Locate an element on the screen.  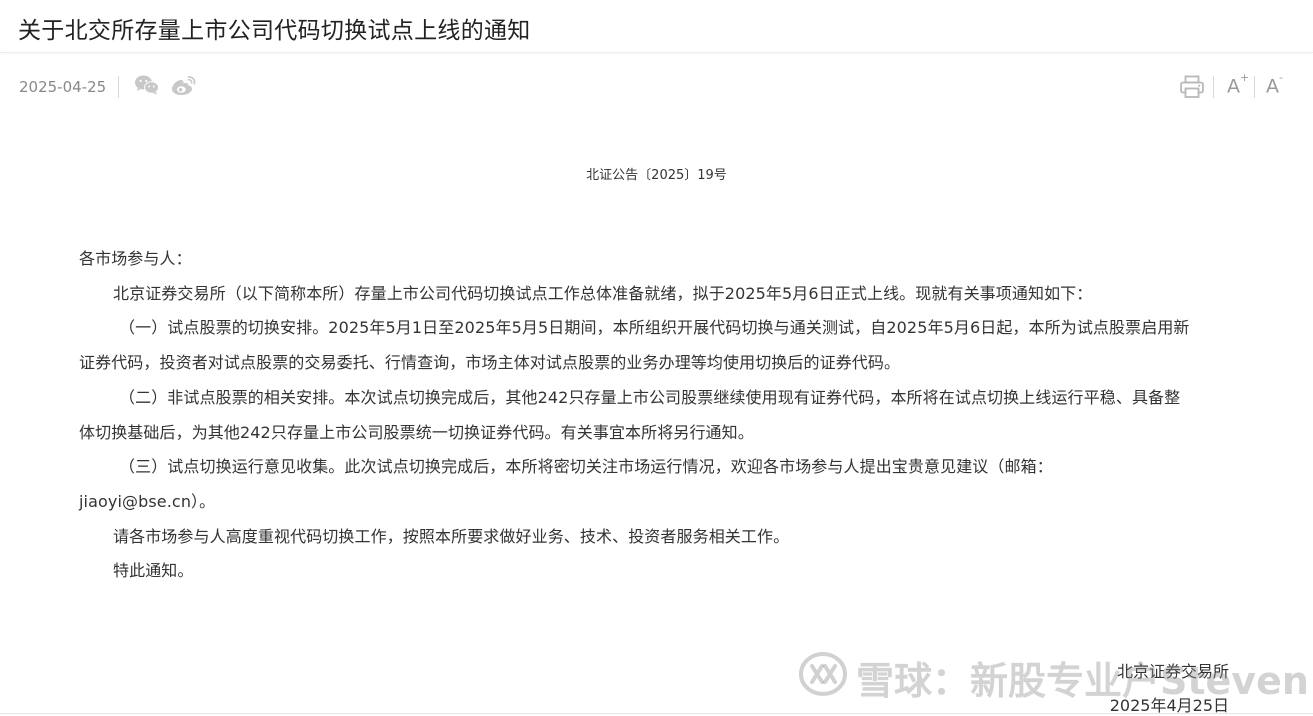
closing-line: 特此通知。 is located at coordinates (153, 571).